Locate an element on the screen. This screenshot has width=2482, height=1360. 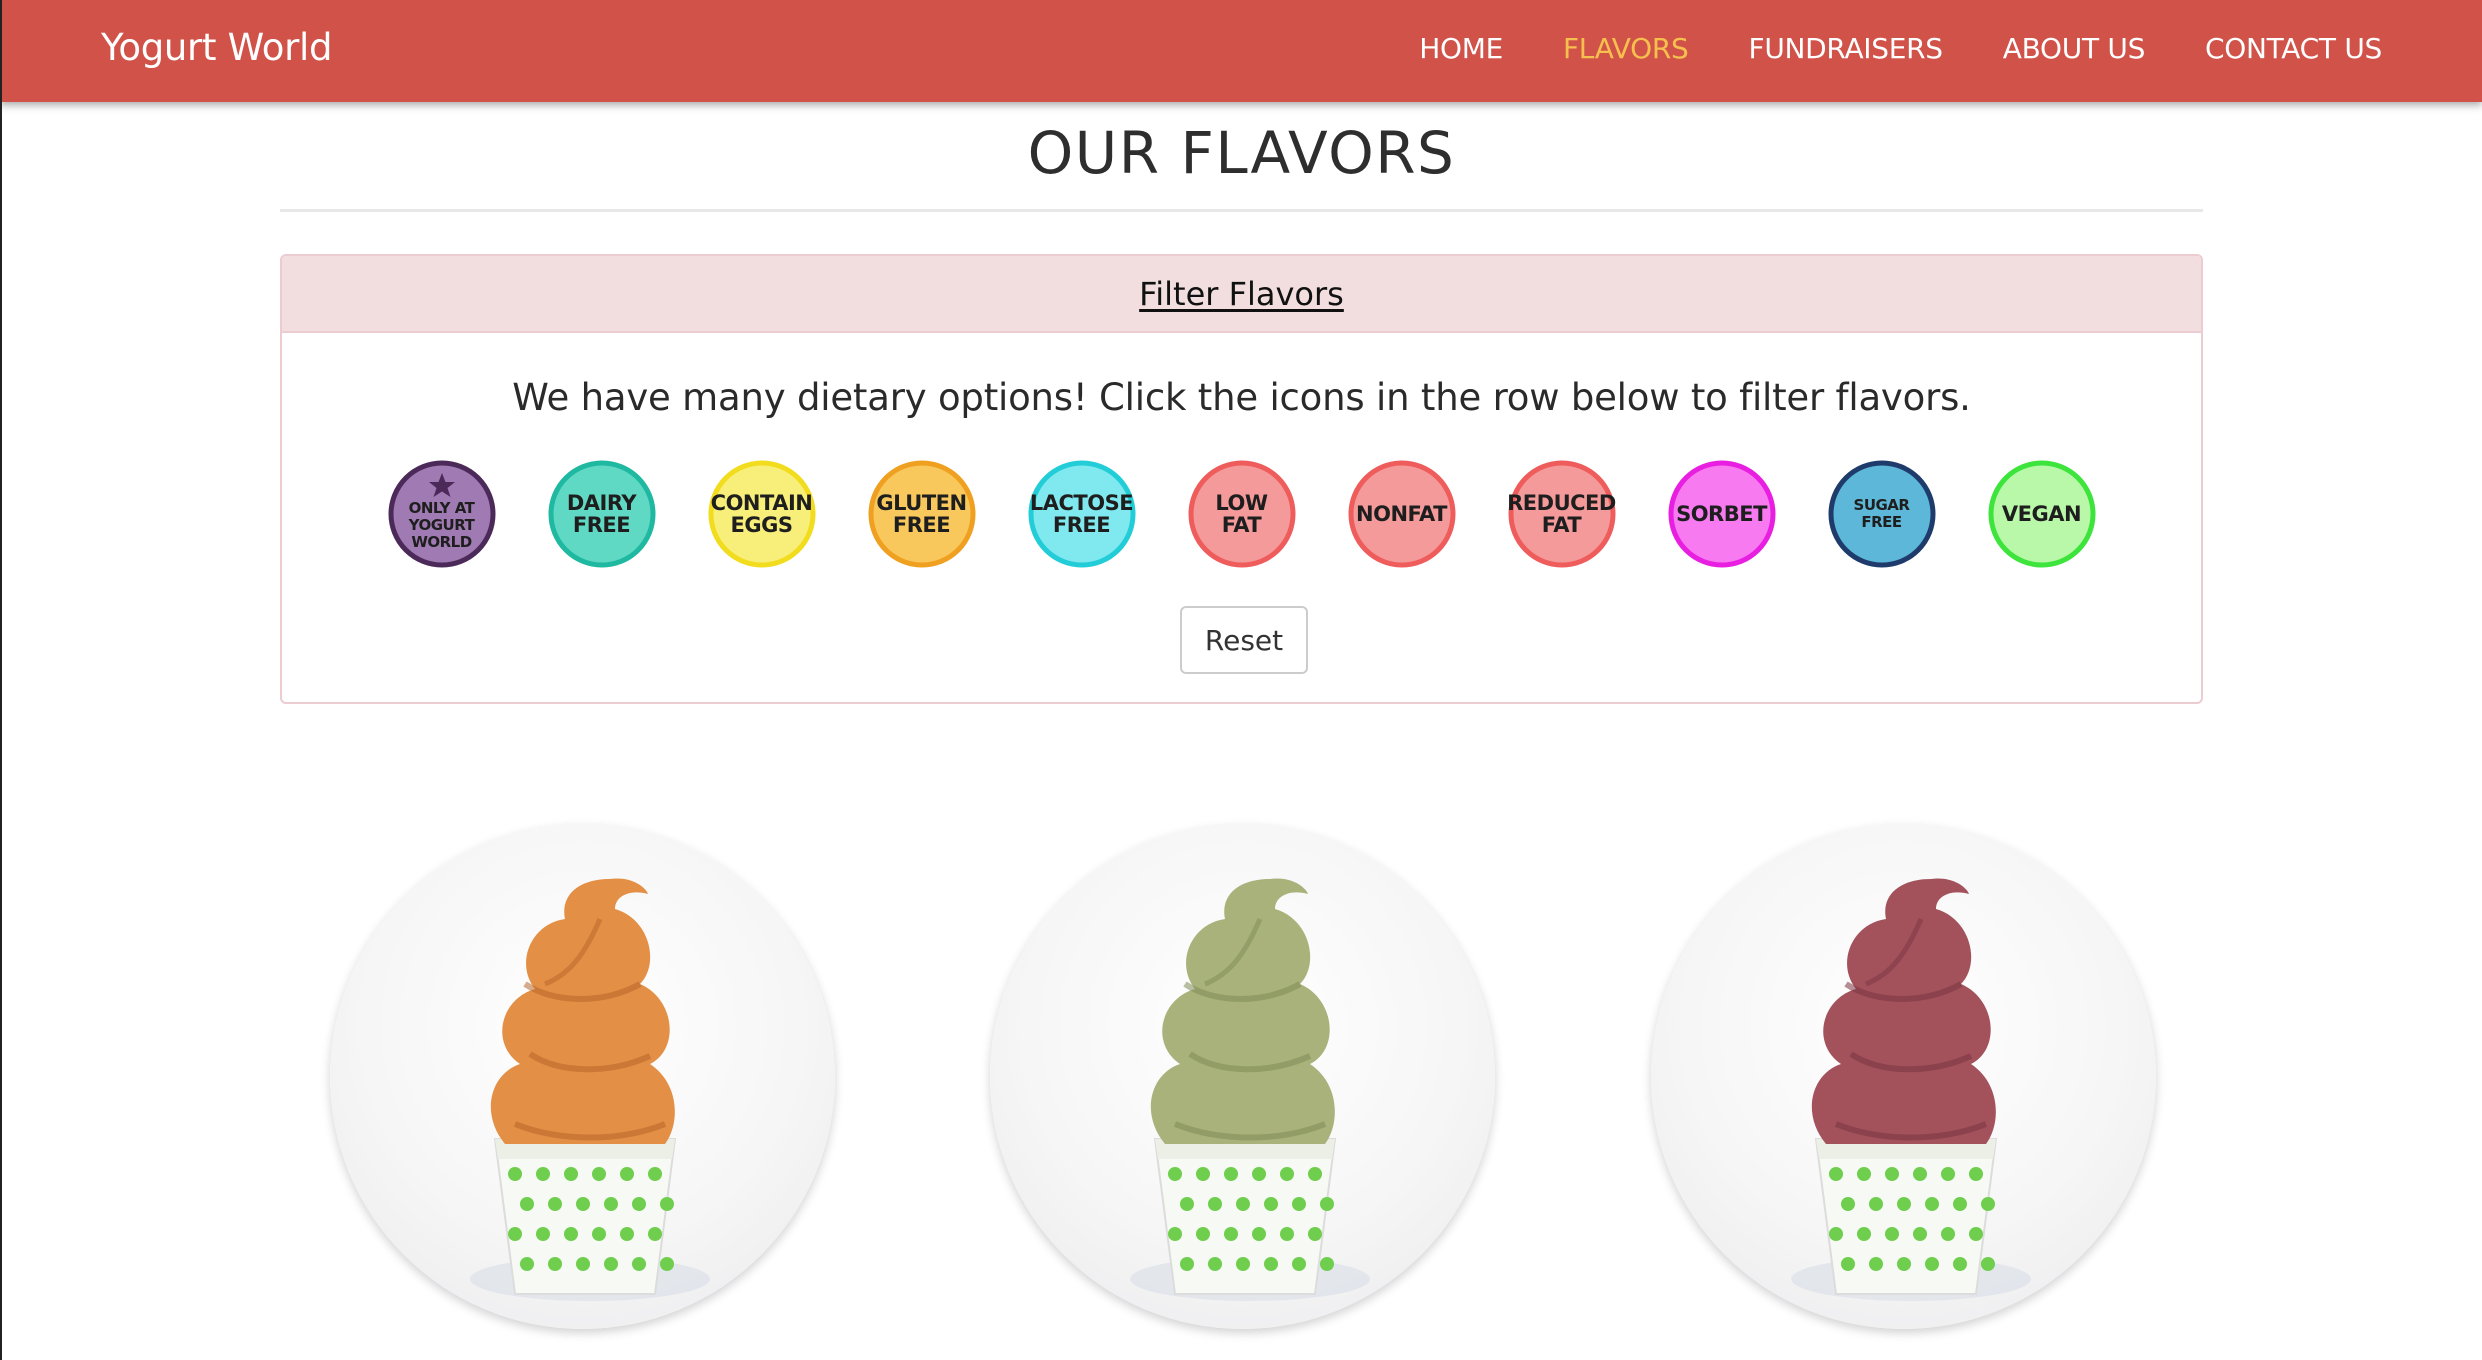
gluten-free-filter-icon: GLUTEN FREE is located at coordinates (922, 514).